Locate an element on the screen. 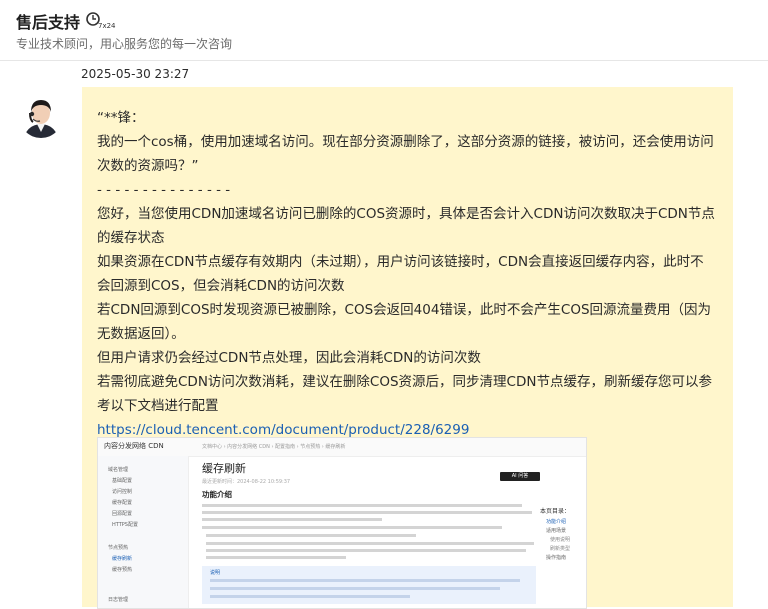 This screenshot has height=609, width=768. page-title: 售后支持 is located at coordinates (48, 22).